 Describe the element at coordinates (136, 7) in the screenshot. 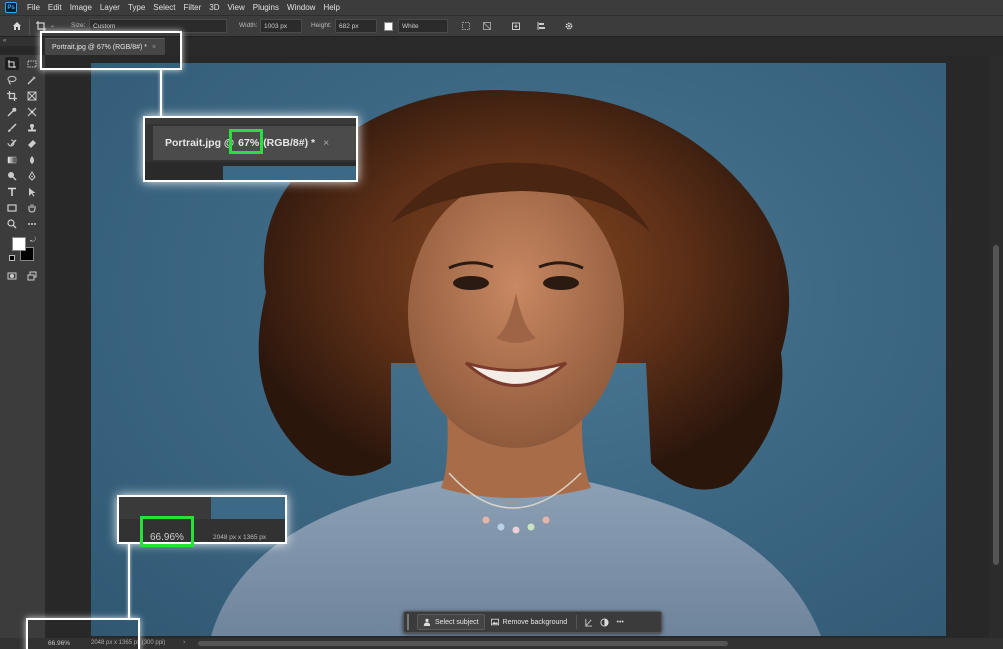

I see `menu-type: Type` at that location.